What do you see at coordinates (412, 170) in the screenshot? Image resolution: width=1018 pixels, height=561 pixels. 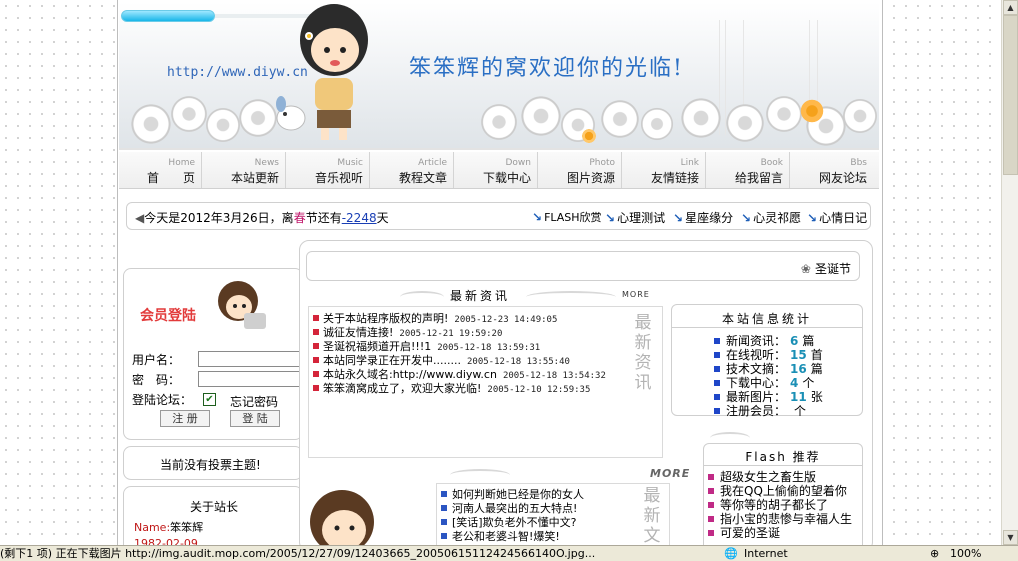 I see `nav-item-article: Article 教程文章` at bounding box center [412, 170].